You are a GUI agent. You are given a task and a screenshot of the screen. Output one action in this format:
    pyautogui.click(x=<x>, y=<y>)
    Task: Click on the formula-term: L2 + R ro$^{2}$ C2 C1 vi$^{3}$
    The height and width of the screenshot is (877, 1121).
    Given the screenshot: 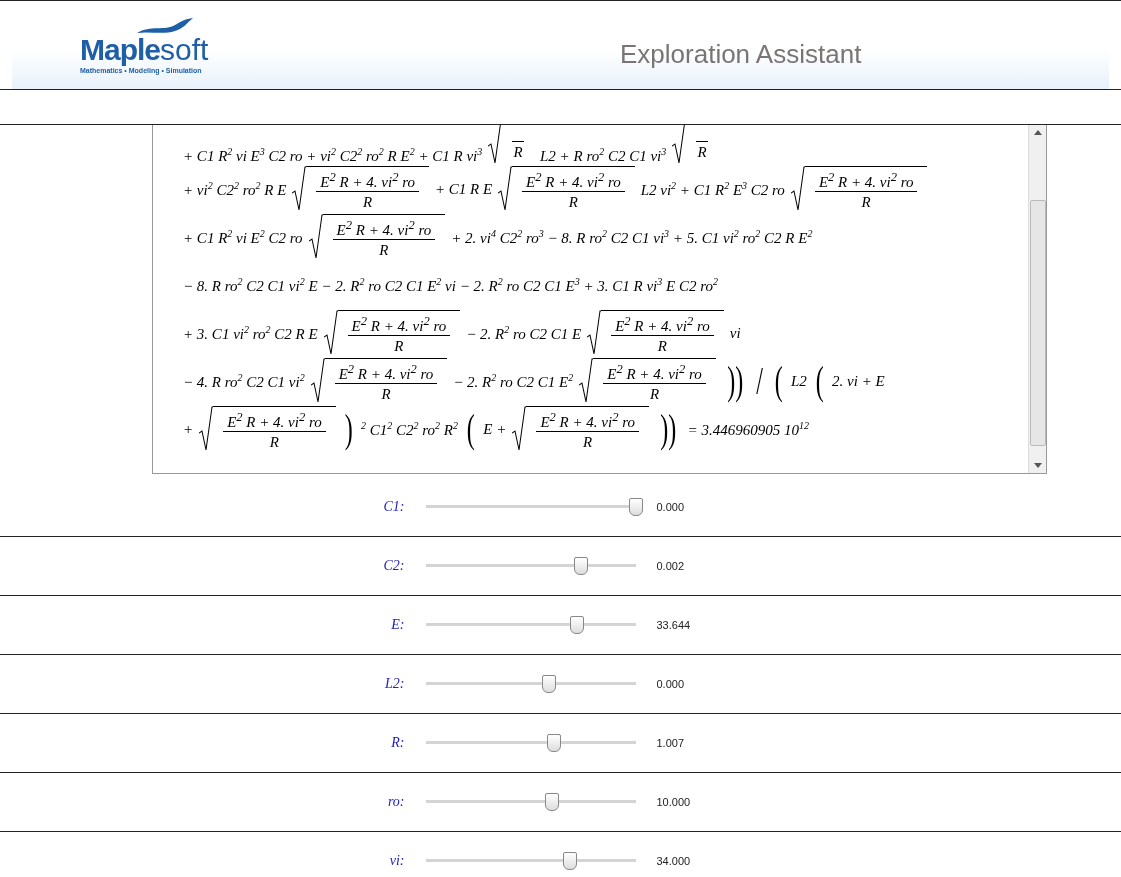 What is the action you would take?
    pyautogui.click(x=603, y=155)
    